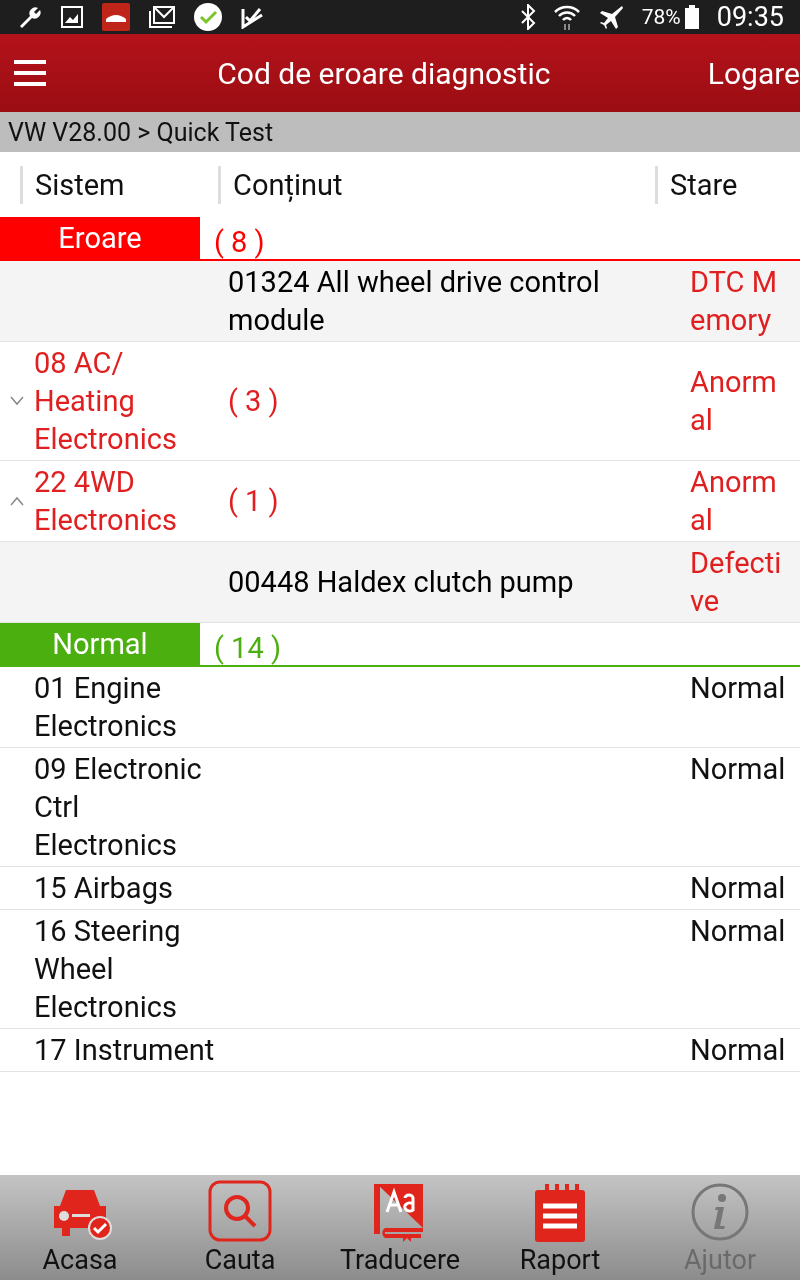  Describe the element at coordinates (240, 1211) in the screenshot. I see `search-icon` at that location.